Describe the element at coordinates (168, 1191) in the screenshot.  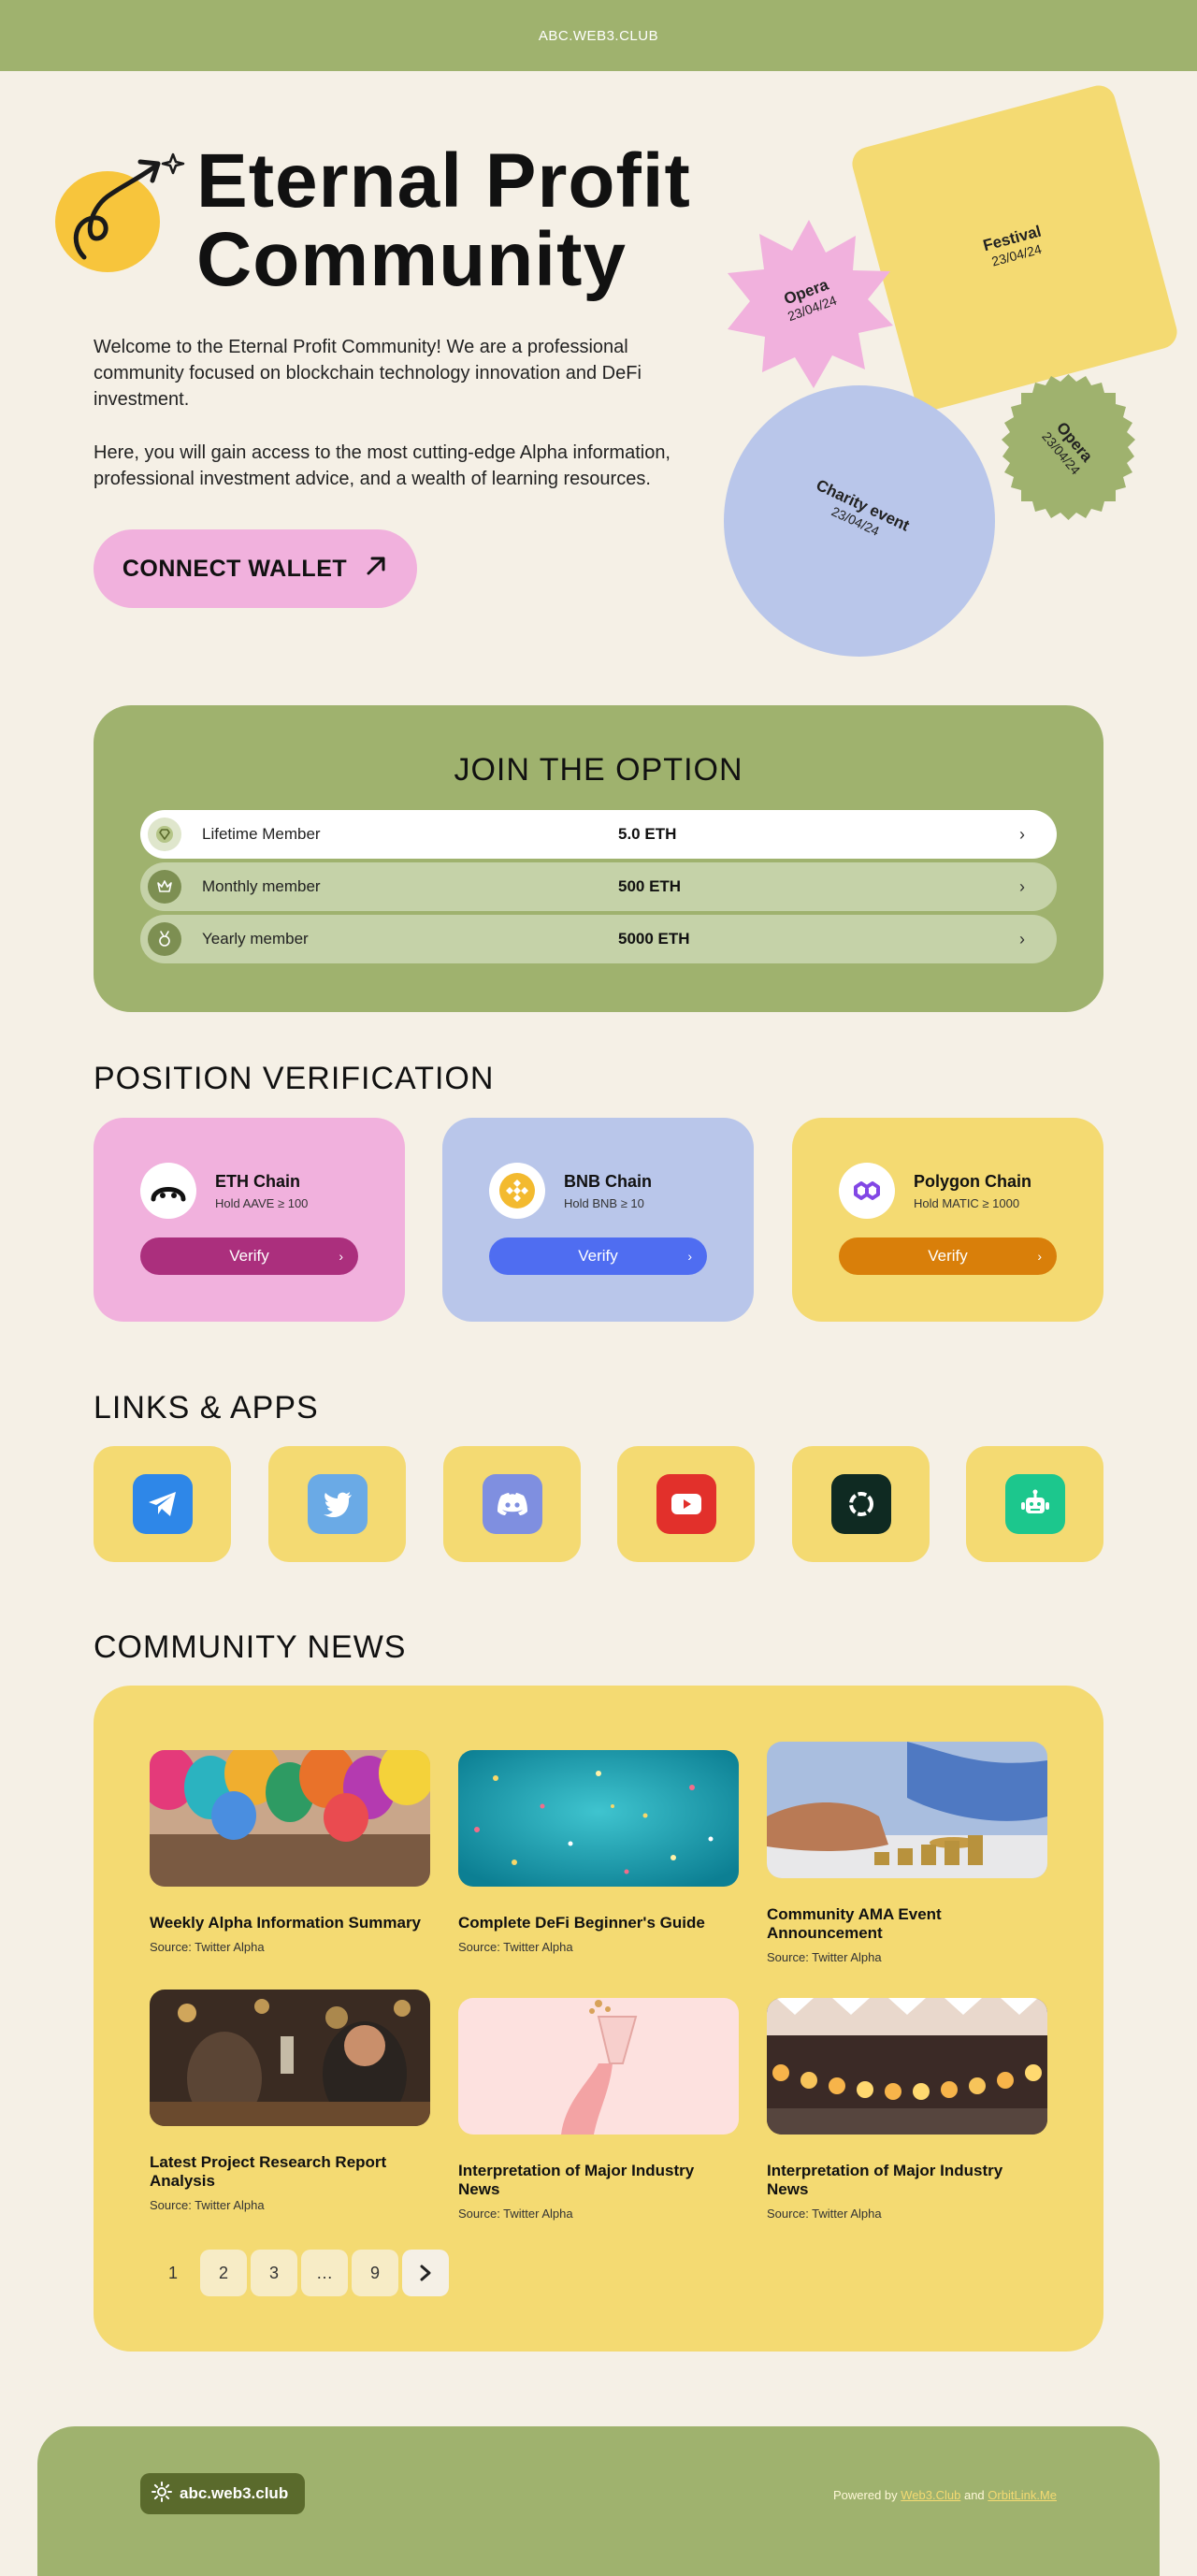
I see `aave-icon` at that location.